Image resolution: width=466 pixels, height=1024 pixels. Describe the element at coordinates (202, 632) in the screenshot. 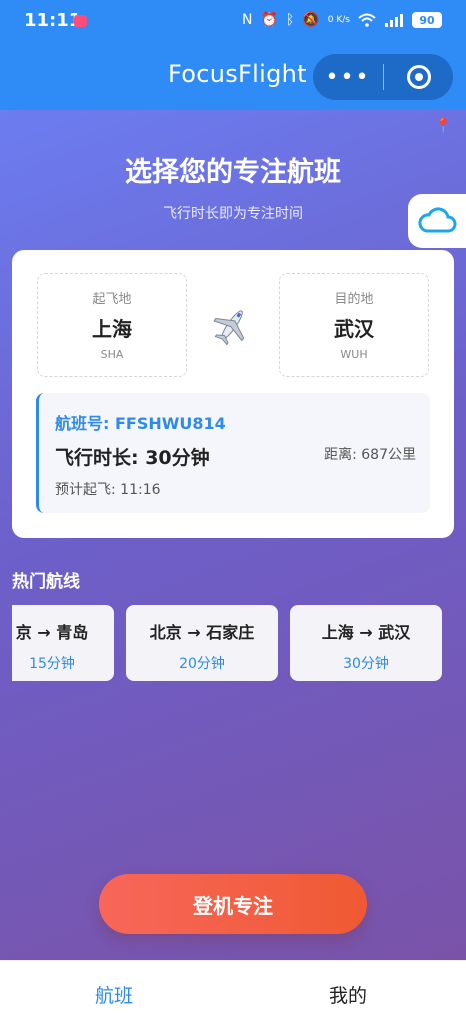

I see `route-name: 北京 → 石家庄` at that location.